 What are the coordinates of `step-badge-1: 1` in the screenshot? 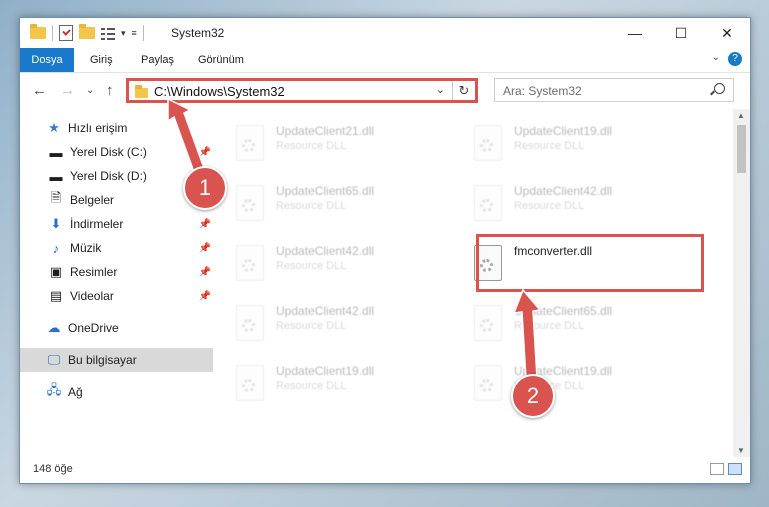 It's located at (205, 188).